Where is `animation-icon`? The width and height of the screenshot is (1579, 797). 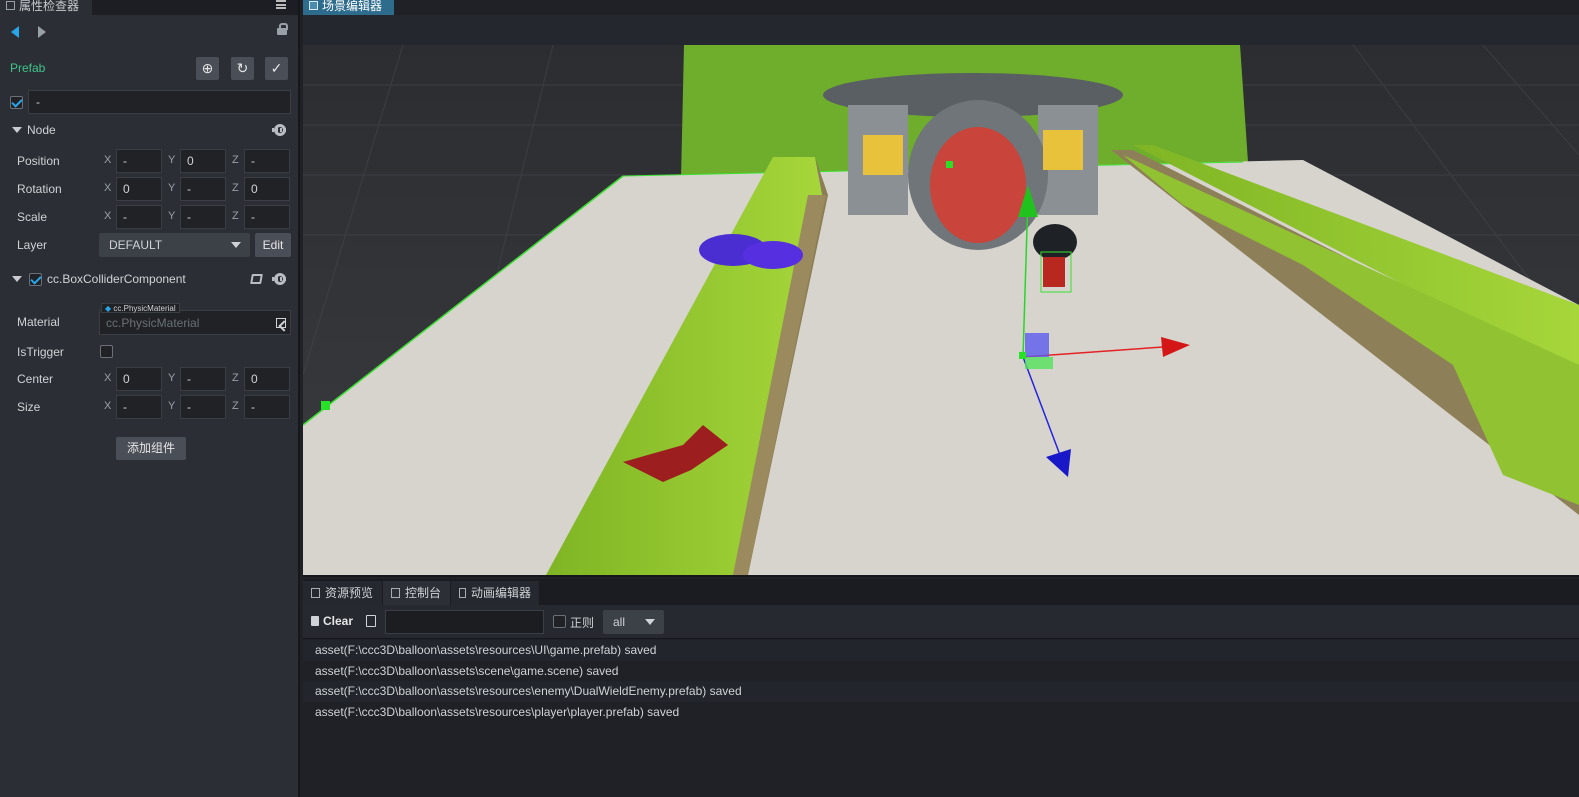
animation-icon is located at coordinates (462, 593).